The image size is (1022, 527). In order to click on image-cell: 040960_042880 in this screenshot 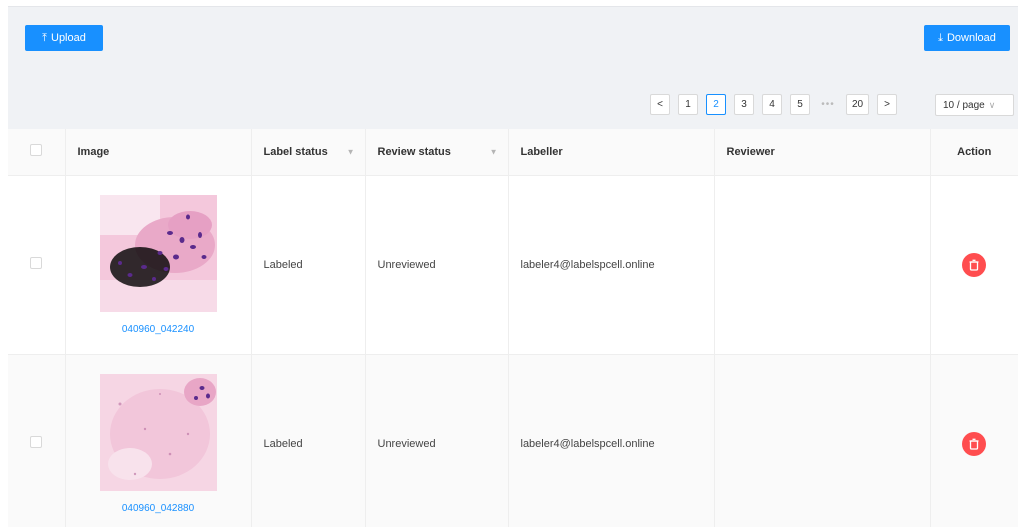, I will do `click(158, 440)`.